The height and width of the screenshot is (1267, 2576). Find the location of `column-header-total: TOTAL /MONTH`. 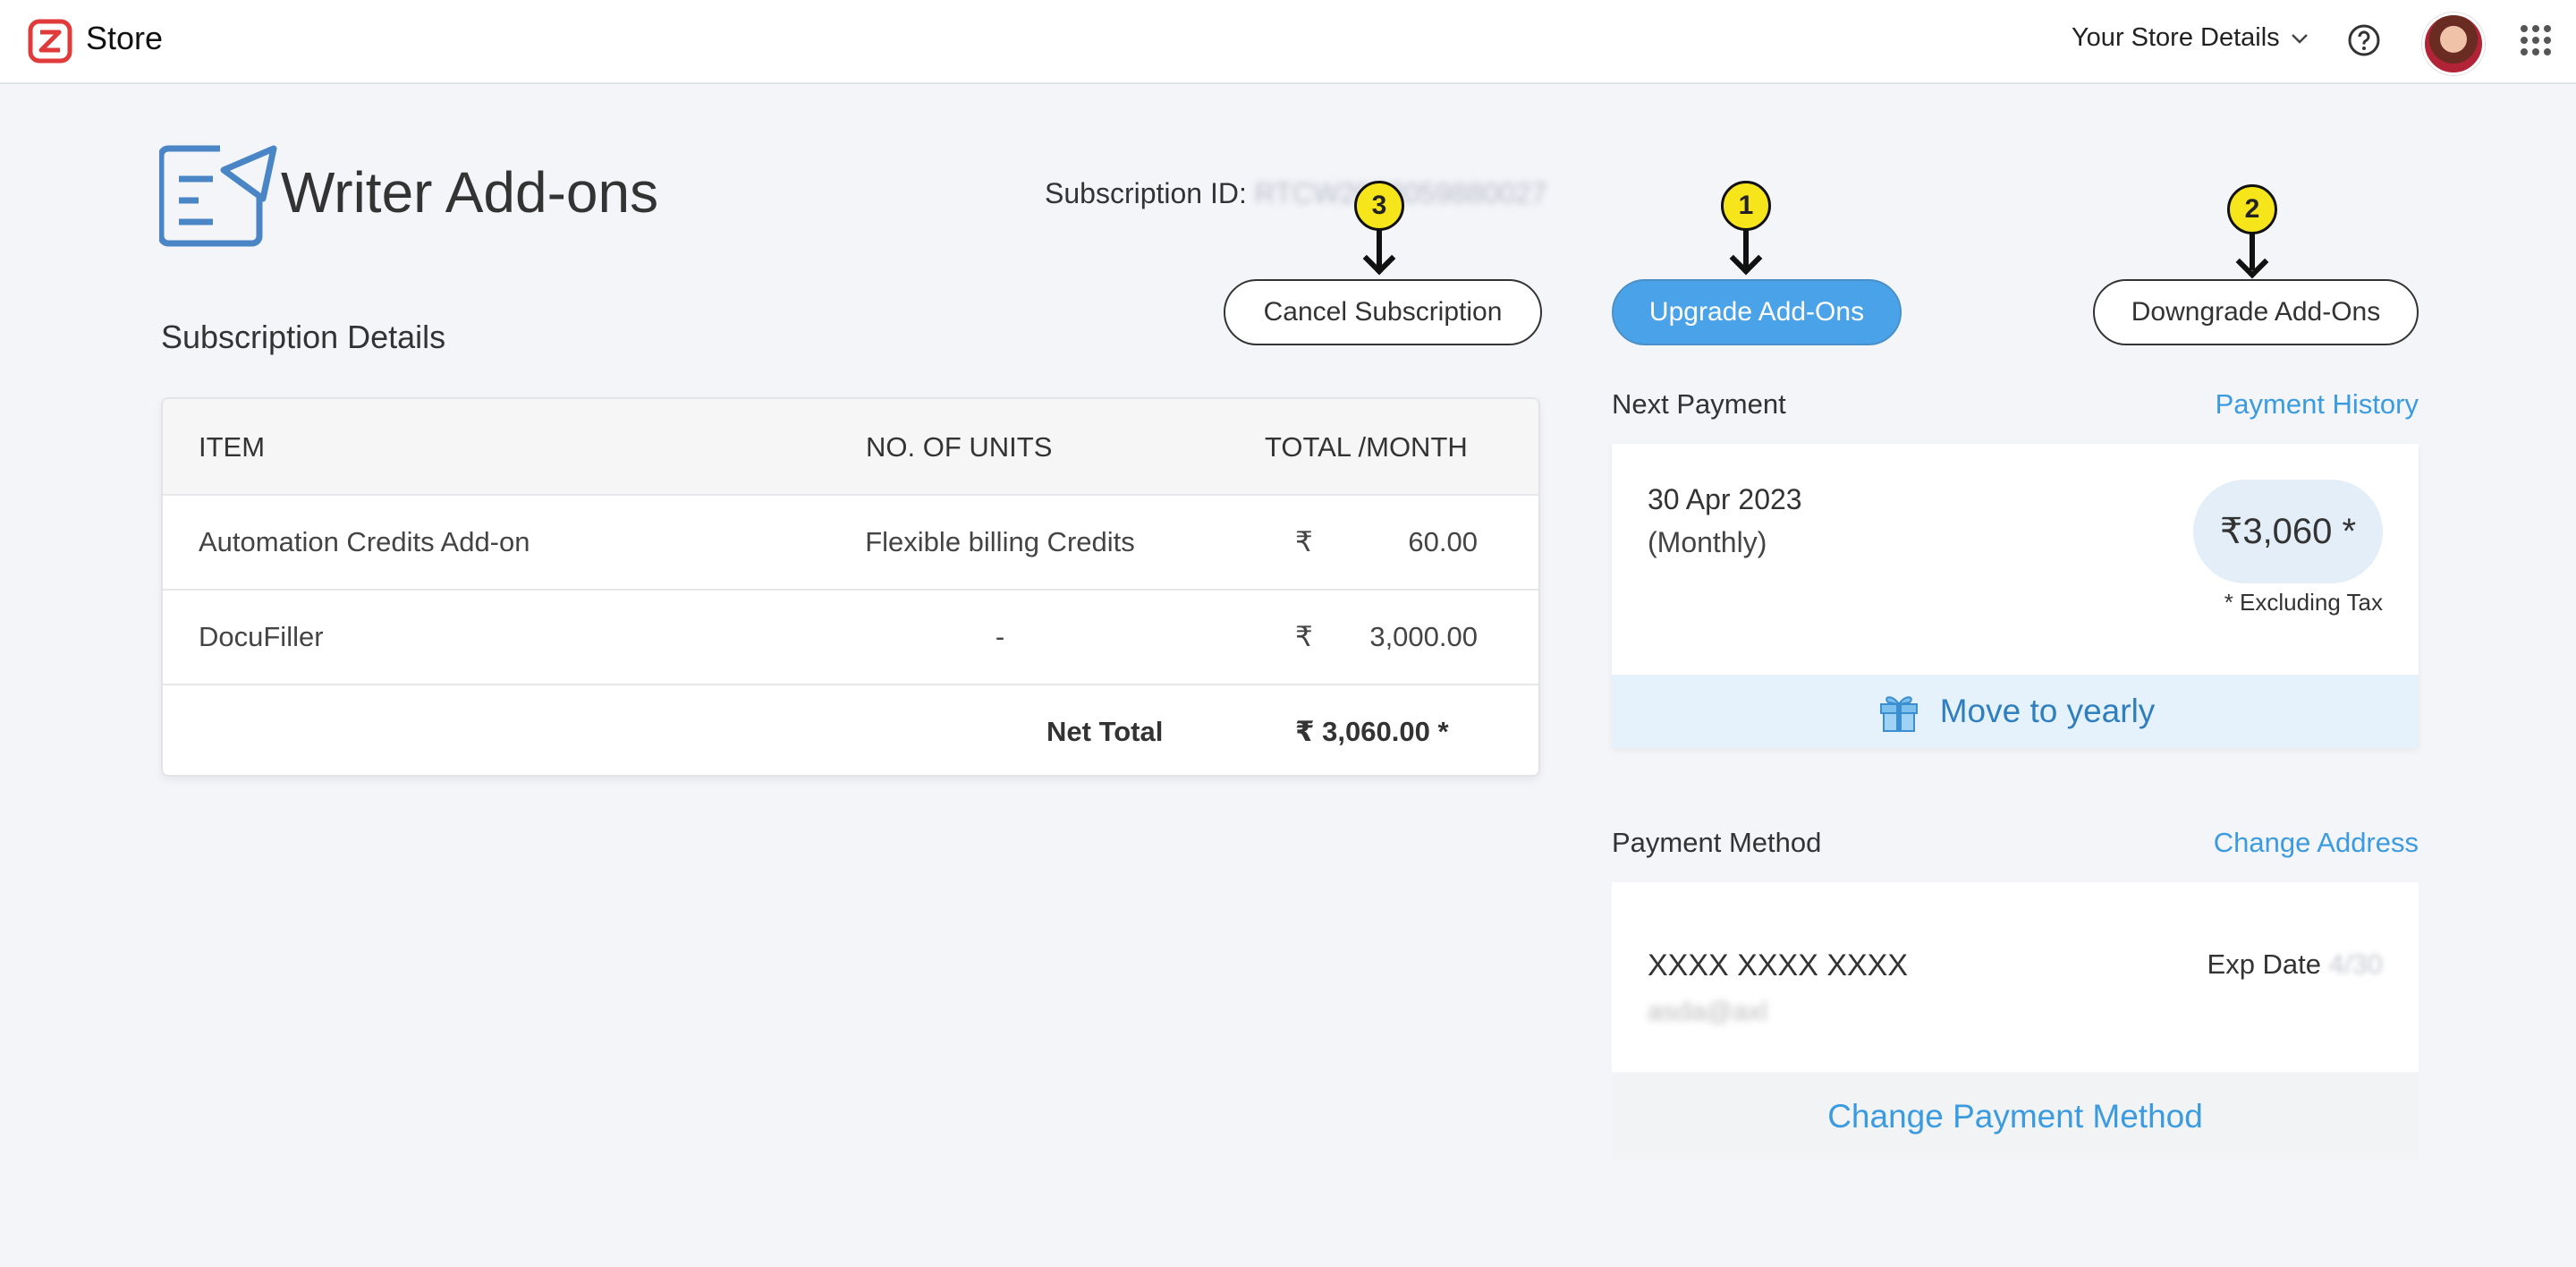

column-header-total: TOTAL /MONTH is located at coordinates (1366, 447).